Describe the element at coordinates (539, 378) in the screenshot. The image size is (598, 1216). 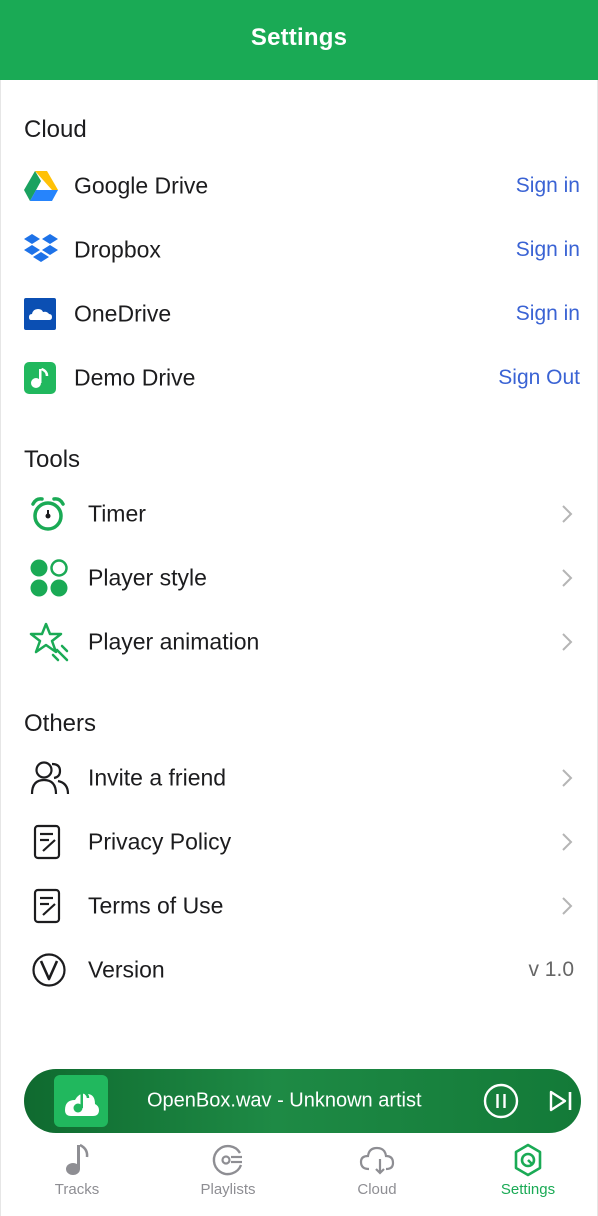
I see `demo-drive-sign-out-link: Sign Out` at that location.